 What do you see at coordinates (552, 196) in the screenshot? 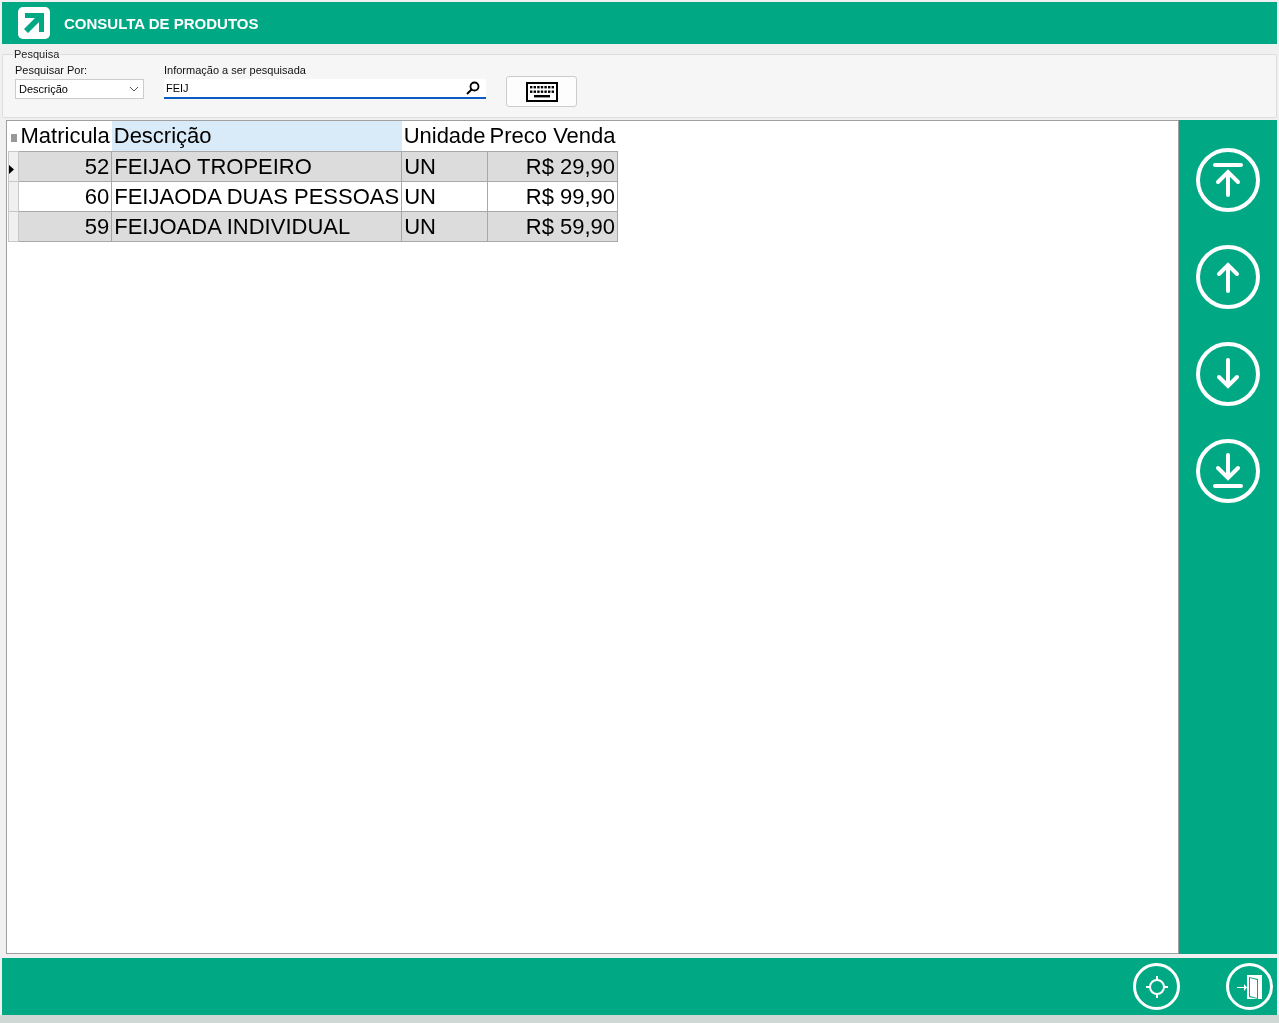
I see `table-cell: R$ 99,90` at bounding box center [552, 196].